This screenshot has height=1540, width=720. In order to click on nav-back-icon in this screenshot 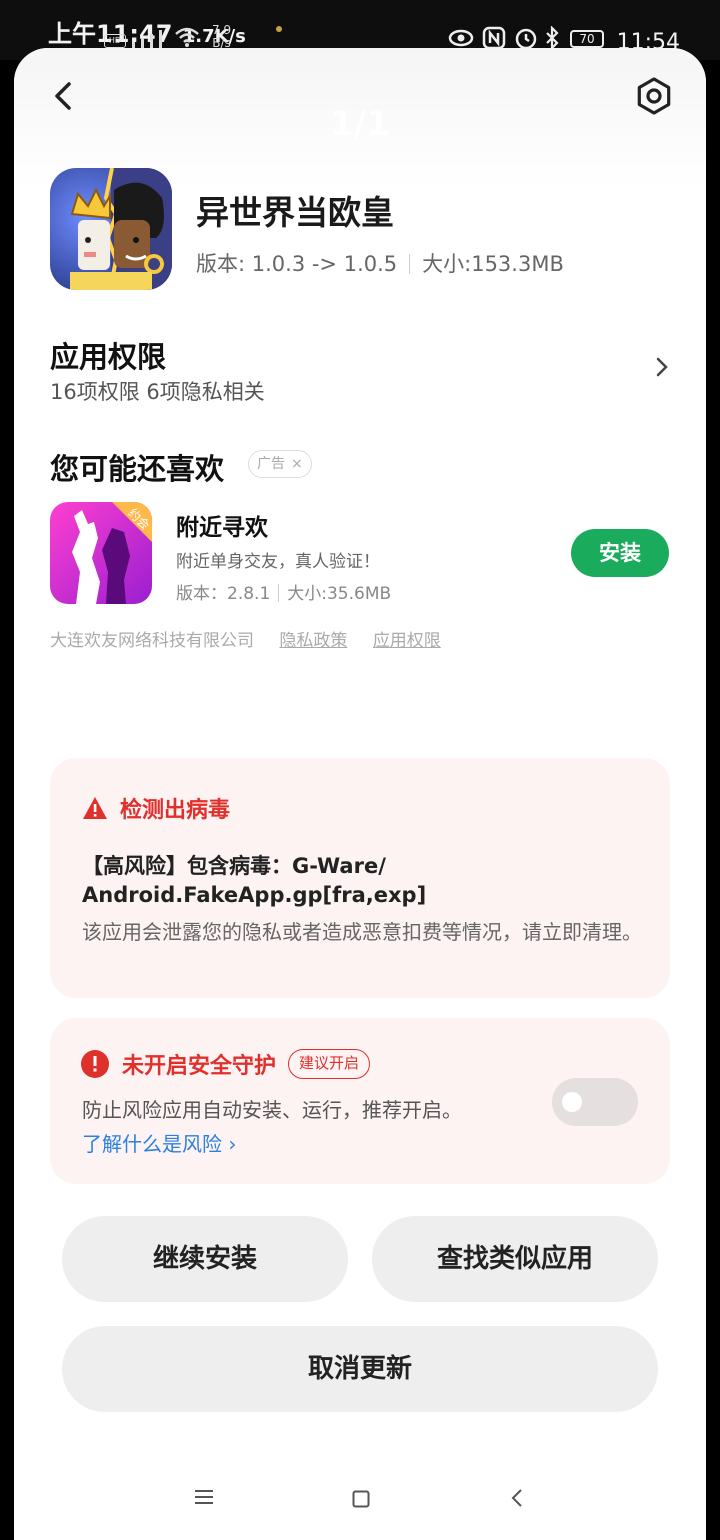, I will do `click(517, 1498)`.